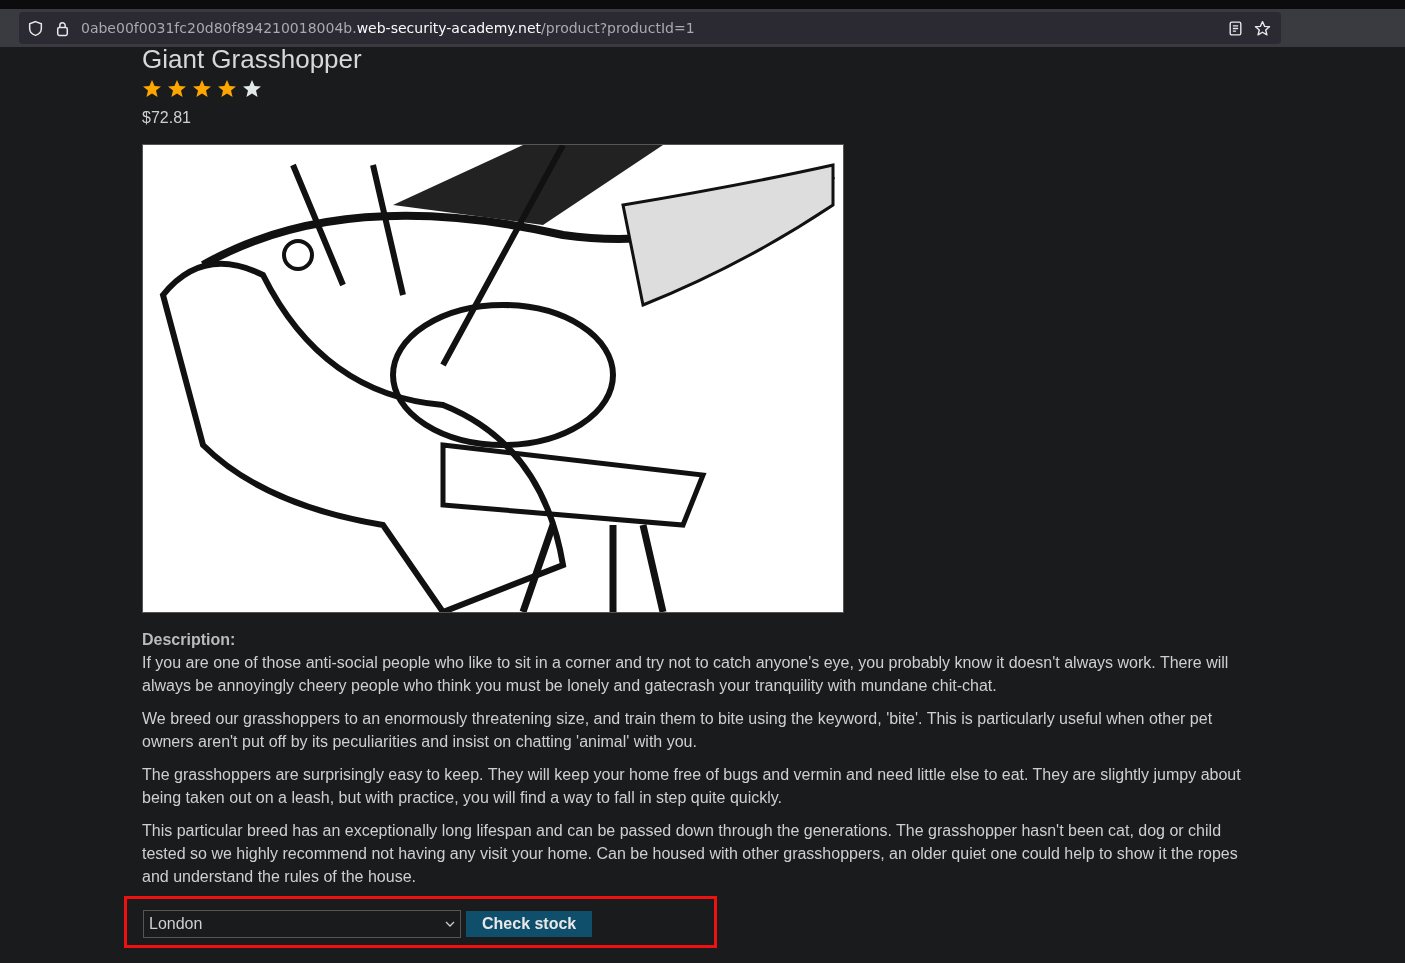 This screenshot has width=1405, height=963. What do you see at coordinates (167, 118) in the screenshot?
I see `price: $72.81` at bounding box center [167, 118].